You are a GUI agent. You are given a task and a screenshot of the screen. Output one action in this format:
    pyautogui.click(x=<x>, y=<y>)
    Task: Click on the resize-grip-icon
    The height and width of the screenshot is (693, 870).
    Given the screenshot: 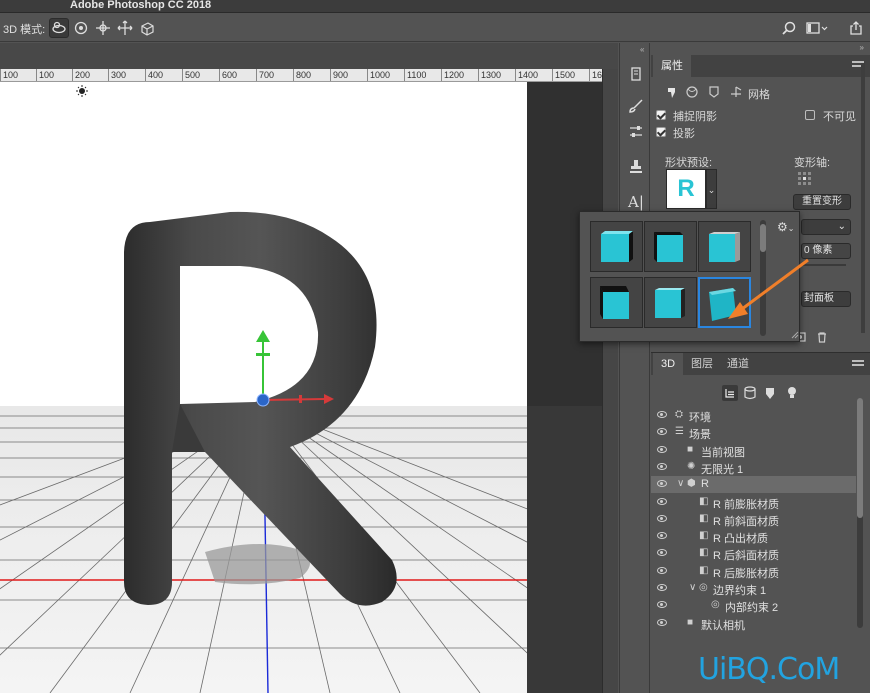 What is the action you would take?
    pyautogui.click(x=795, y=334)
    